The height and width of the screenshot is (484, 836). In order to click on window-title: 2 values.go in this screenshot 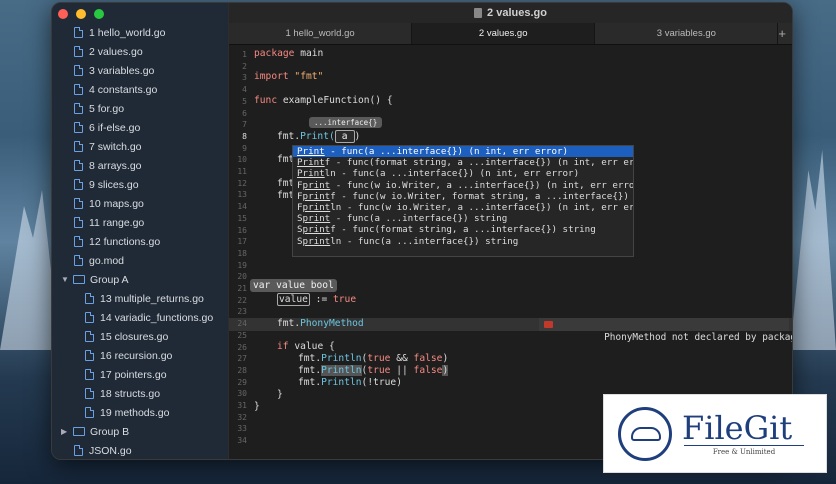, I will do `click(517, 13)`.